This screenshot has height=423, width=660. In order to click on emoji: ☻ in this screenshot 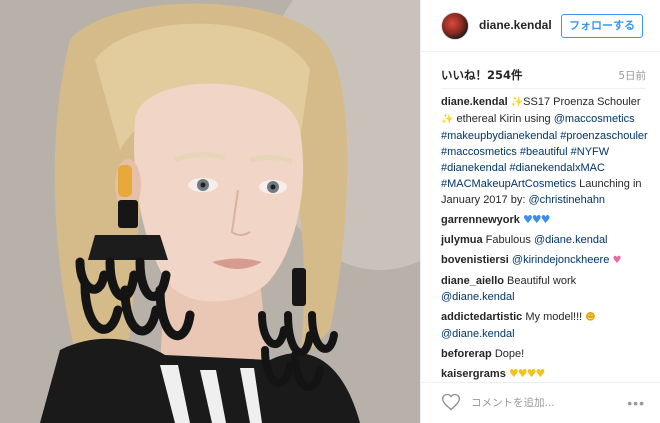, I will do `click(590, 317)`.